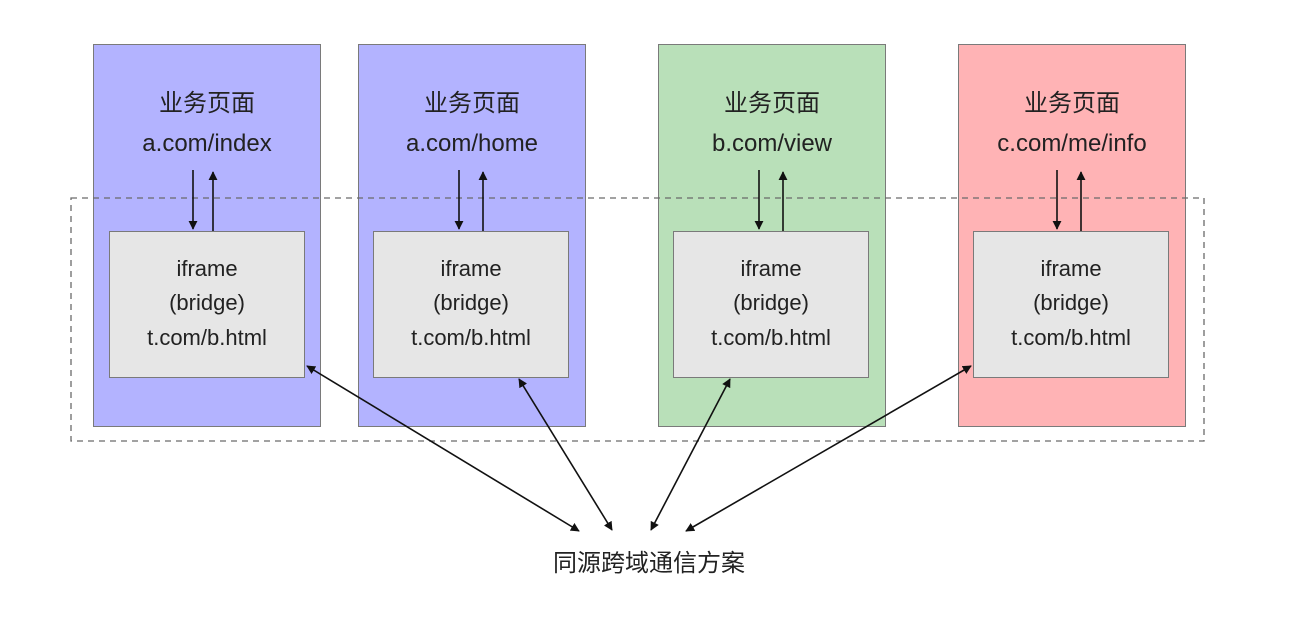 This screenshot has height=624, width=1298. I want to click on diagram-caption: 同源跨域通信方案, so click(649, 563).